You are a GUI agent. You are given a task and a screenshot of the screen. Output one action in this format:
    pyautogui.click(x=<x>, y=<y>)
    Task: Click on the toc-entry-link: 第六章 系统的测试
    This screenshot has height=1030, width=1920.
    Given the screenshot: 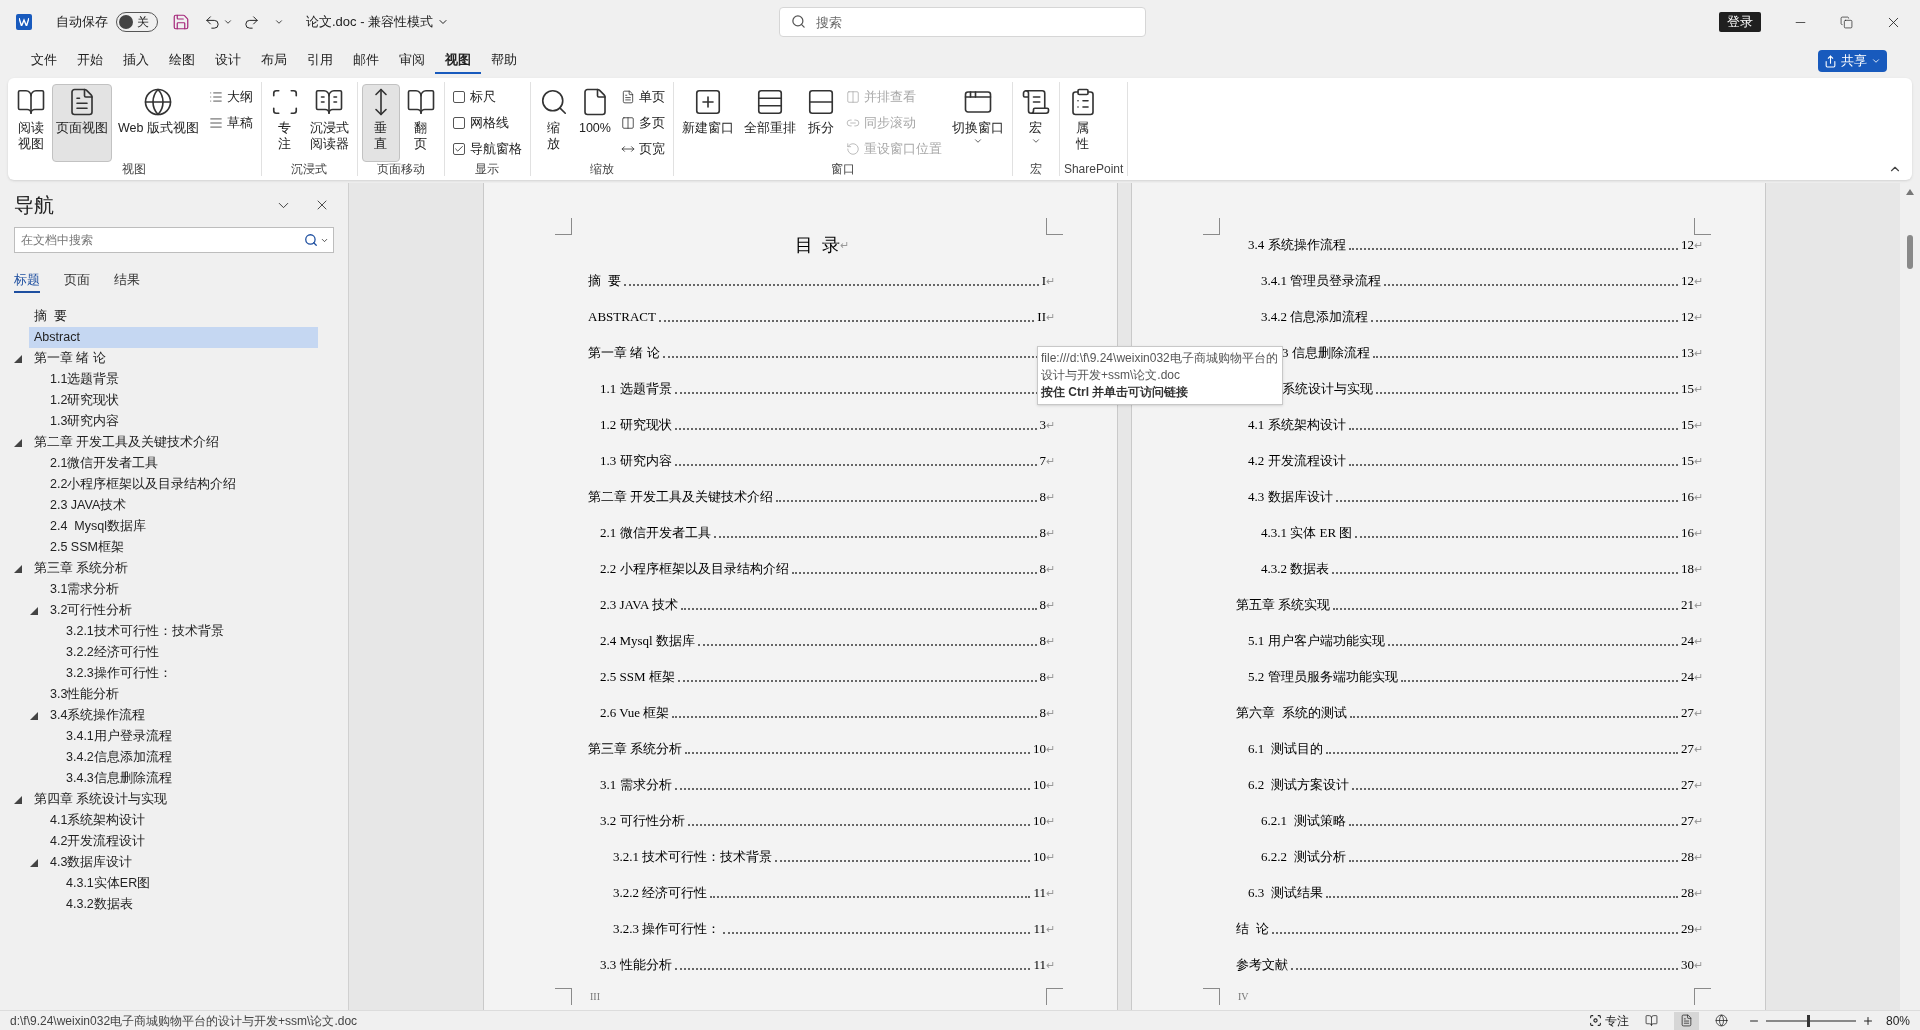 What is the action you would take?
    pyautogui.click(x=1291, y=713)
    